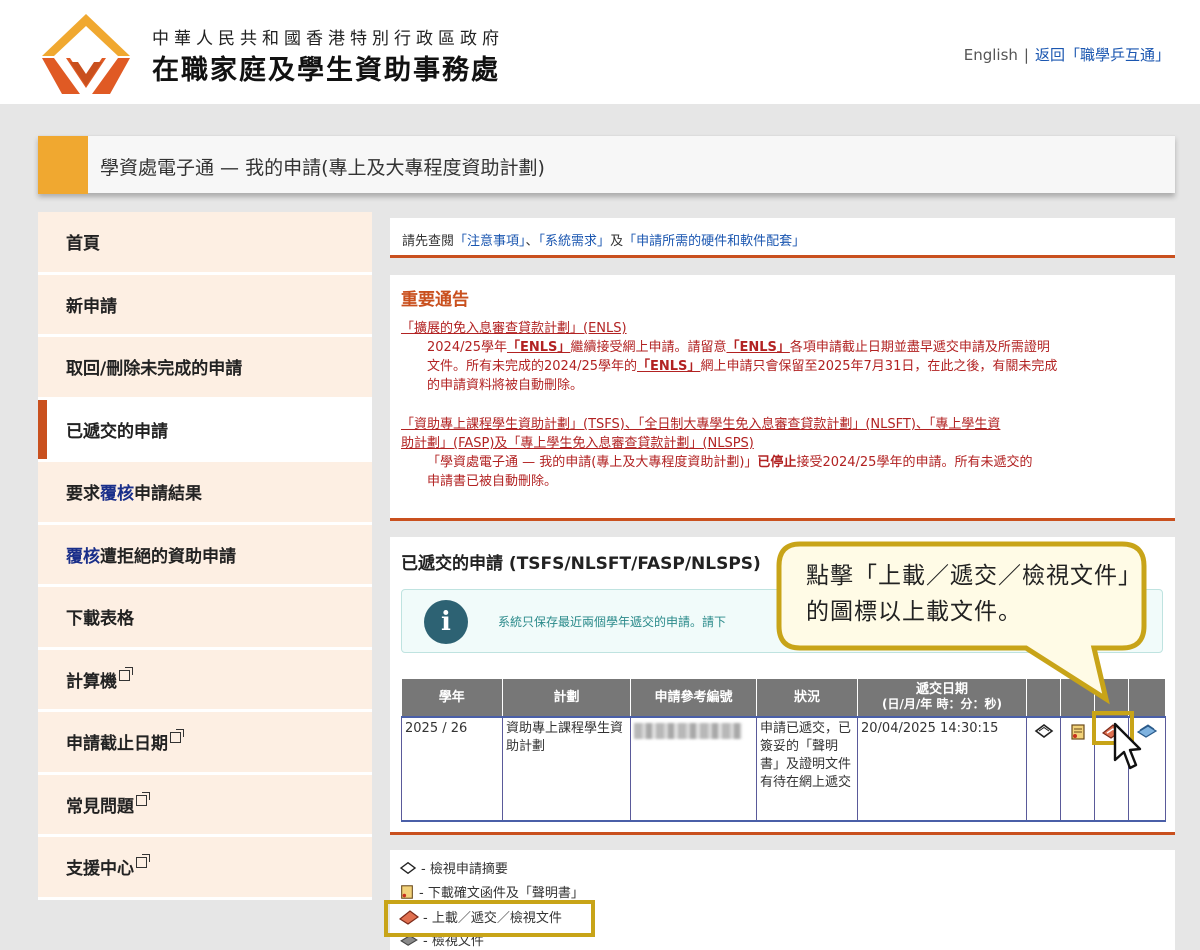 The height and width of the screenshot is (950, 1200). I want to click on text: 網上申請只會保留至2025年7月31日，在此之後，有關未完成, so click(879, 366).